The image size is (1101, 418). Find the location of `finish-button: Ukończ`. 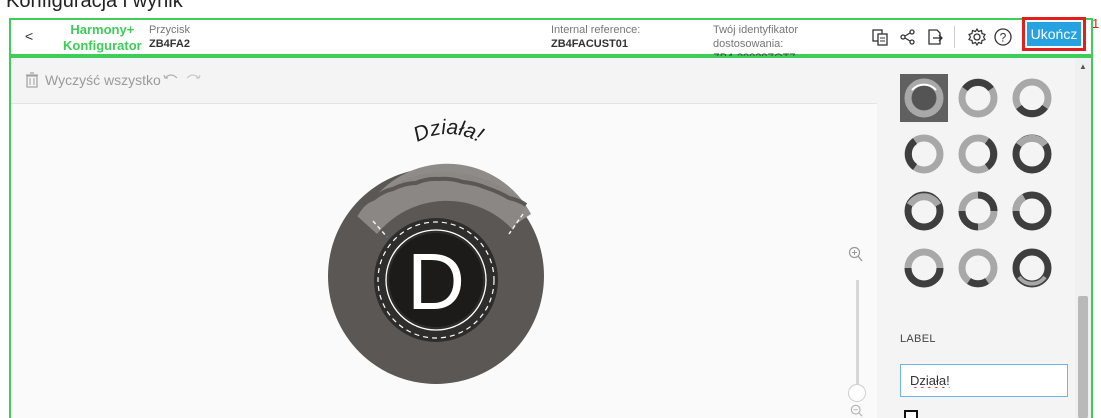

finish-button: Ukończ is located at coordinates (1054, 34).